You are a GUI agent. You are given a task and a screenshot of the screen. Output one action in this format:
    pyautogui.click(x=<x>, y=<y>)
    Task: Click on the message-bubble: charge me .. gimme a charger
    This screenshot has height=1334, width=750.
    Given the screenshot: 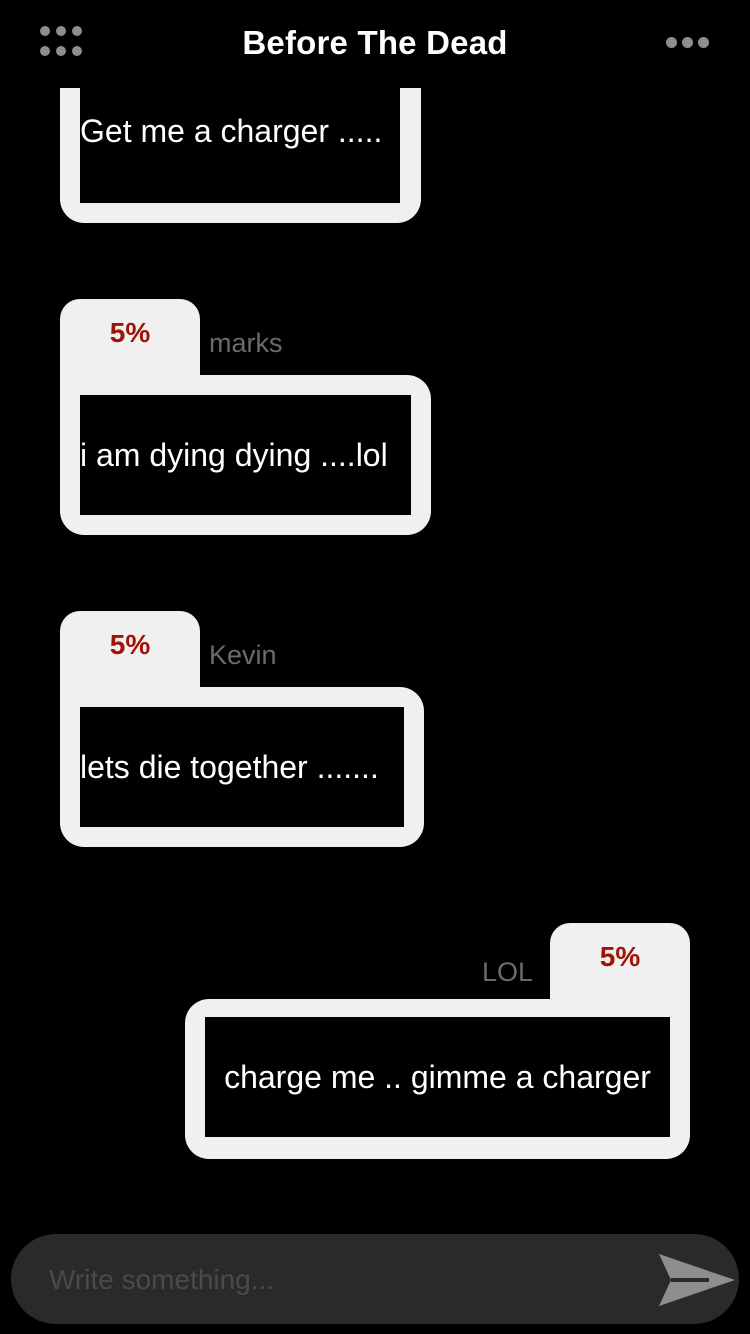 What is the action you would take?
    pyautogui.click(x=437, y=1079)
    